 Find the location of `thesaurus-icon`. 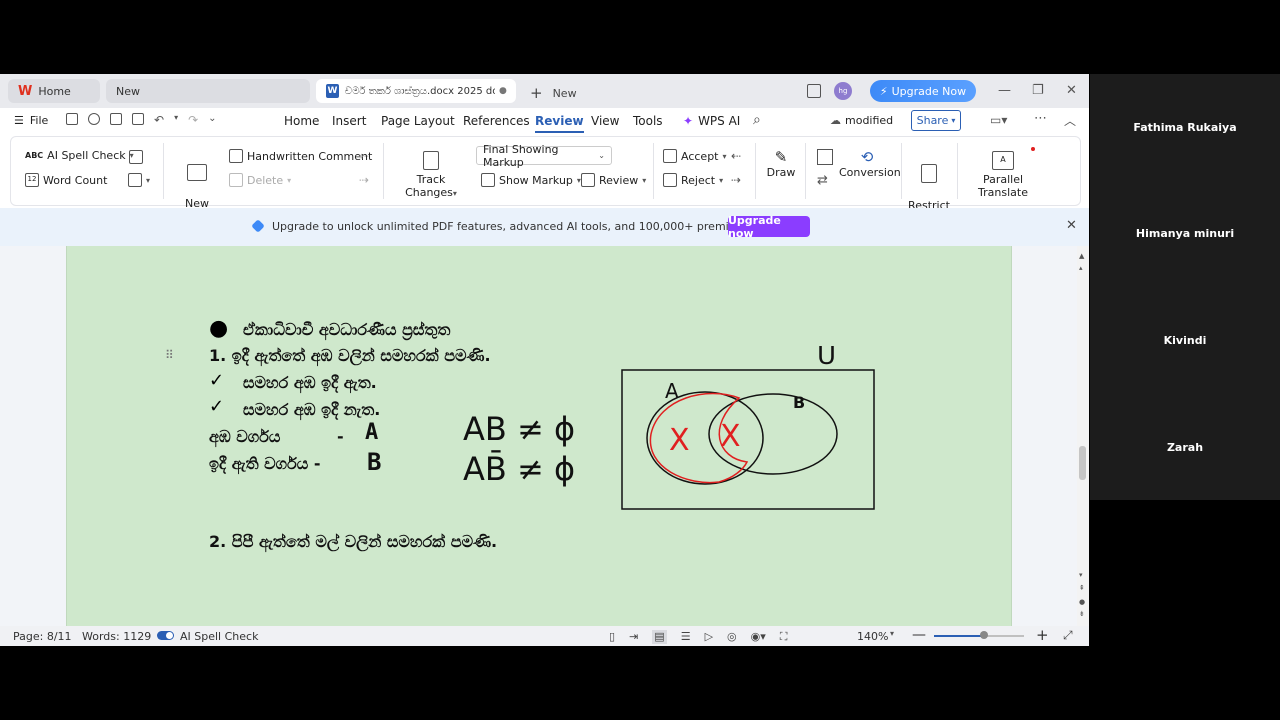

thesaurus-icon is located at coordinates (136, 157).